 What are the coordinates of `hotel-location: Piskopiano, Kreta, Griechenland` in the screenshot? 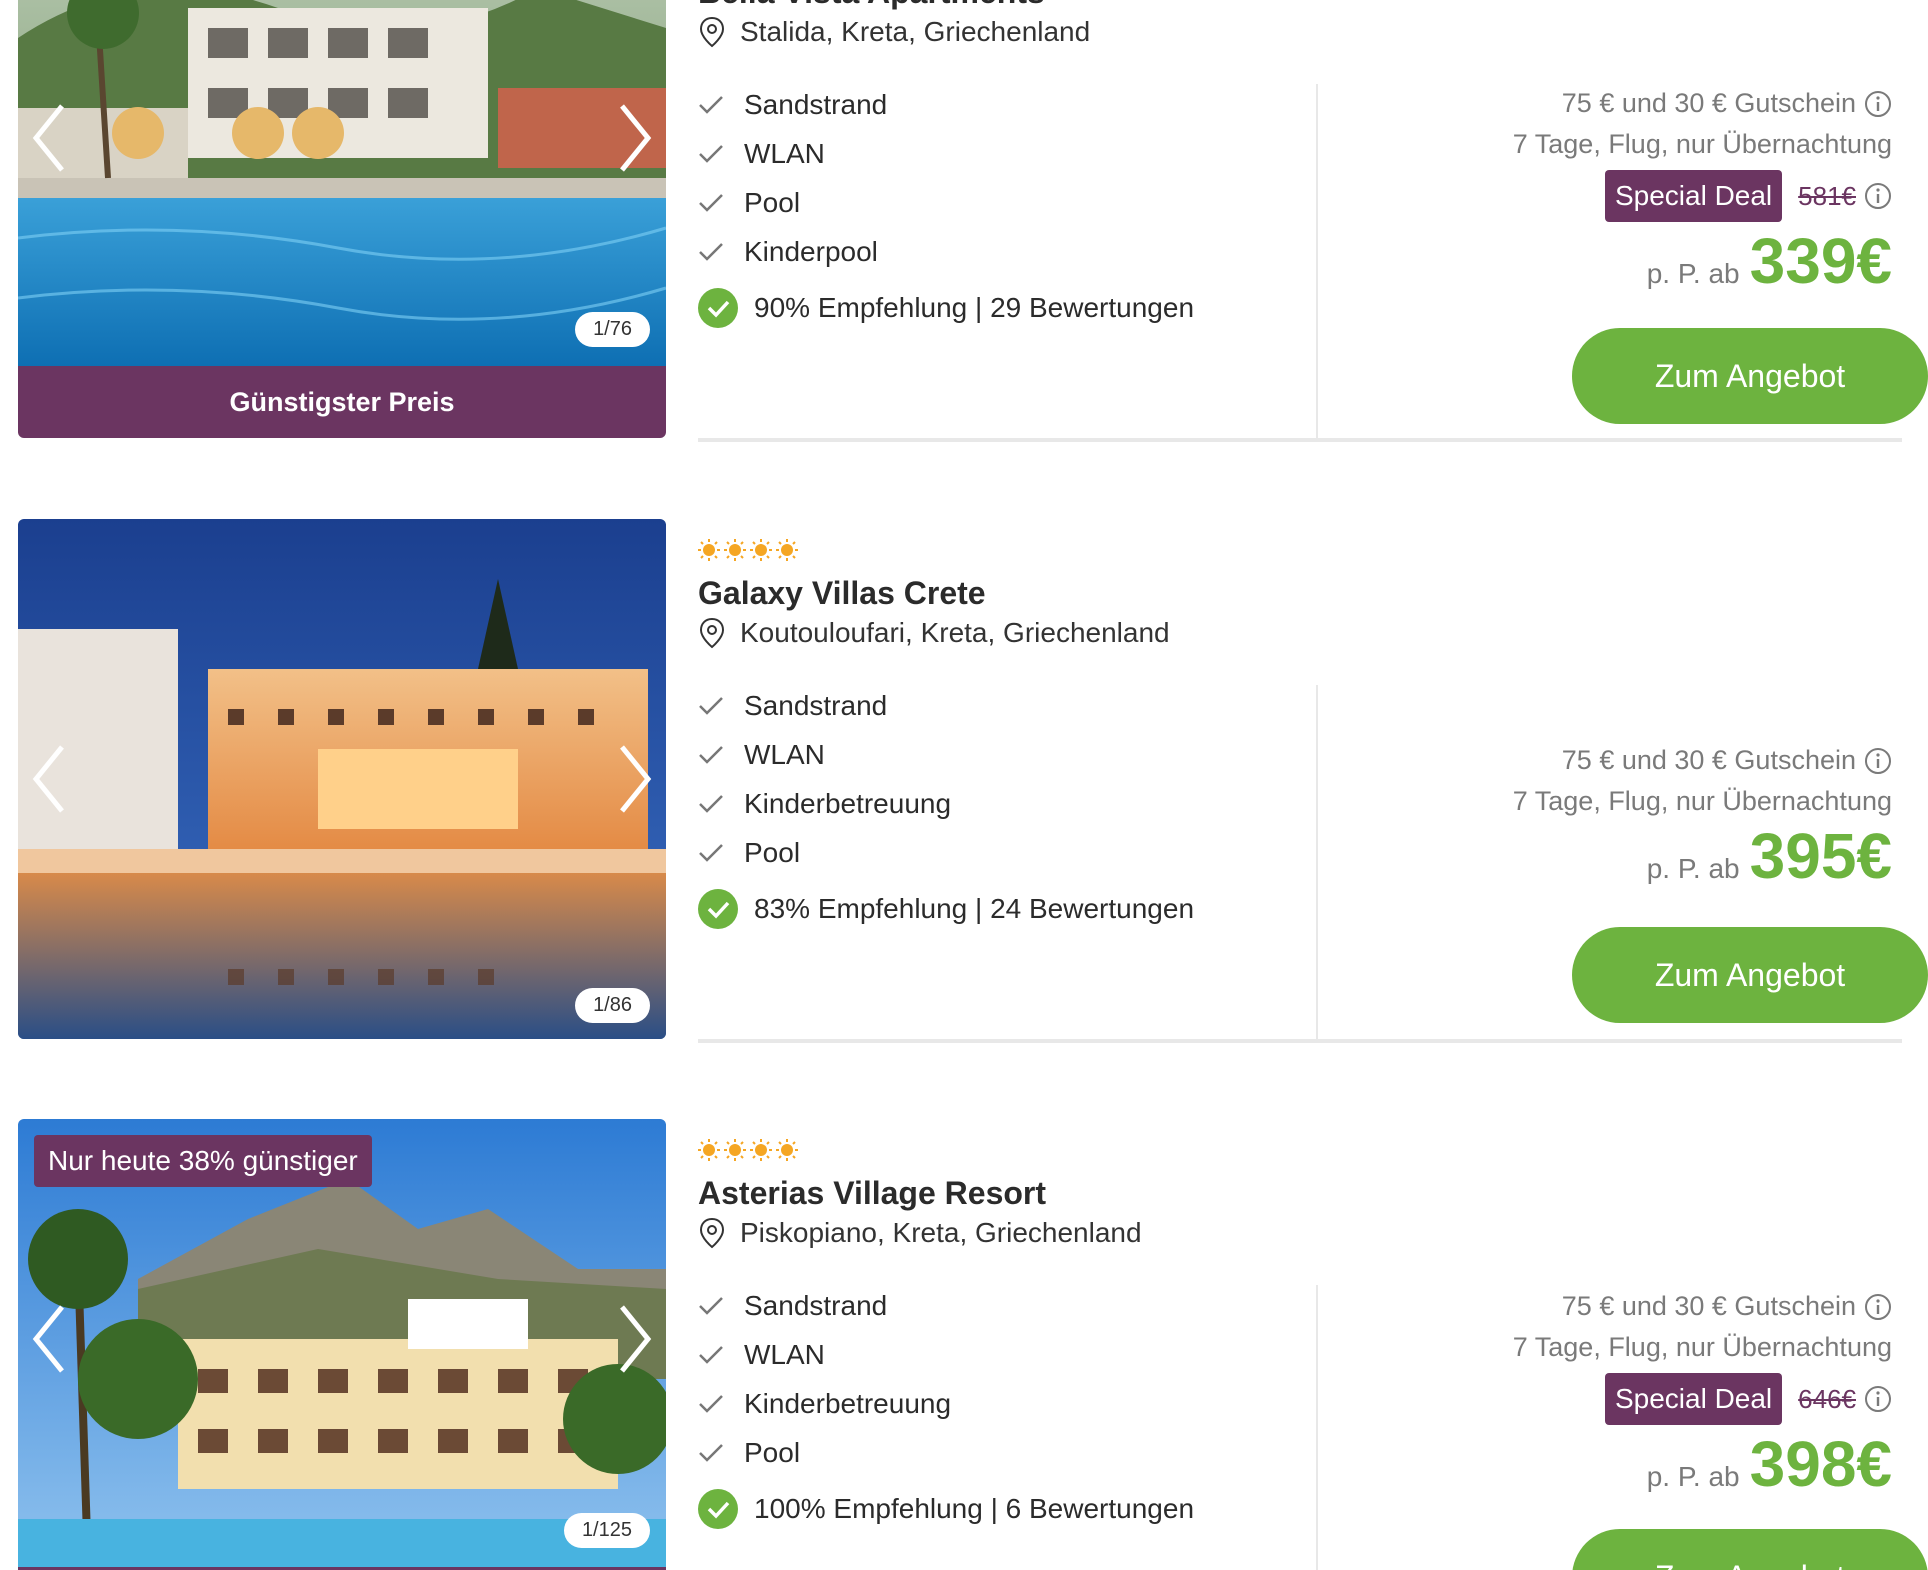 It's located at (920, 1233).